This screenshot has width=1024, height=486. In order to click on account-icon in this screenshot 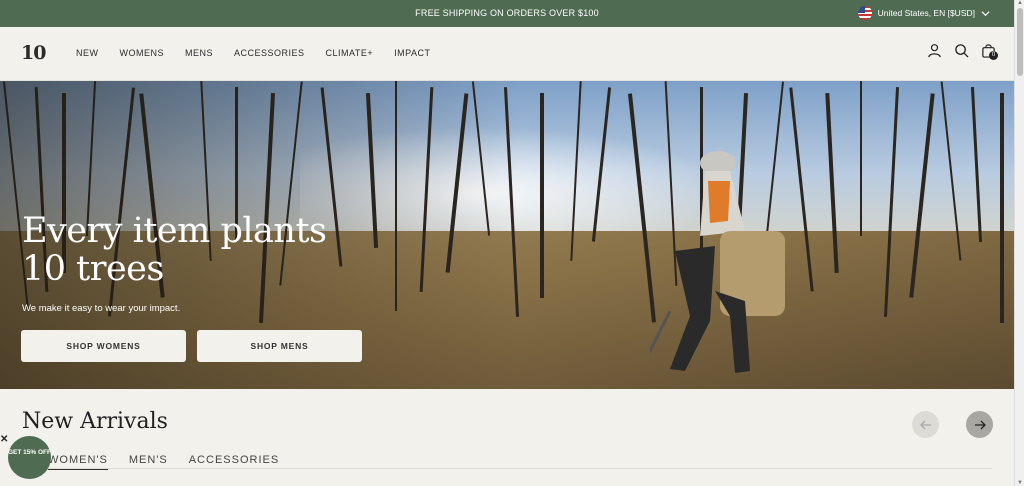, I will do `click(934, 50)`.